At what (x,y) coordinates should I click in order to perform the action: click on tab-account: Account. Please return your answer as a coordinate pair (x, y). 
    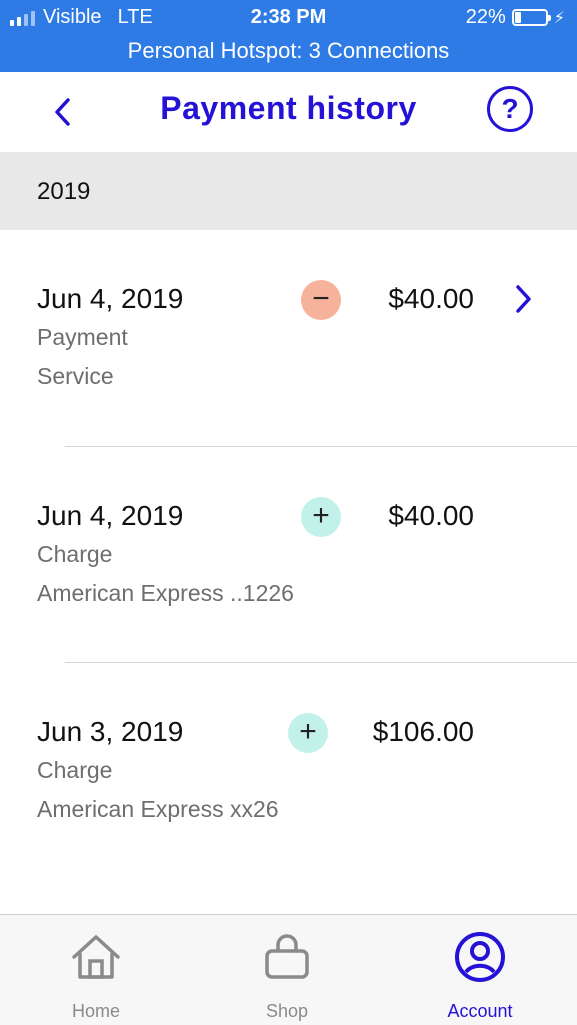
    Looking at the image, I should click on (480, 970).